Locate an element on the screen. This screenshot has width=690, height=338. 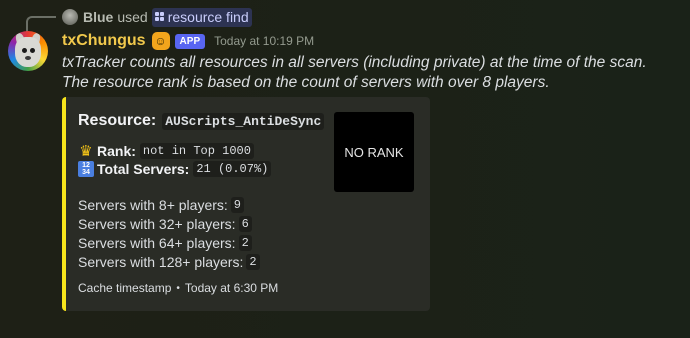
reply-reference: Blue used resource find is located at coordinates (157, 17).